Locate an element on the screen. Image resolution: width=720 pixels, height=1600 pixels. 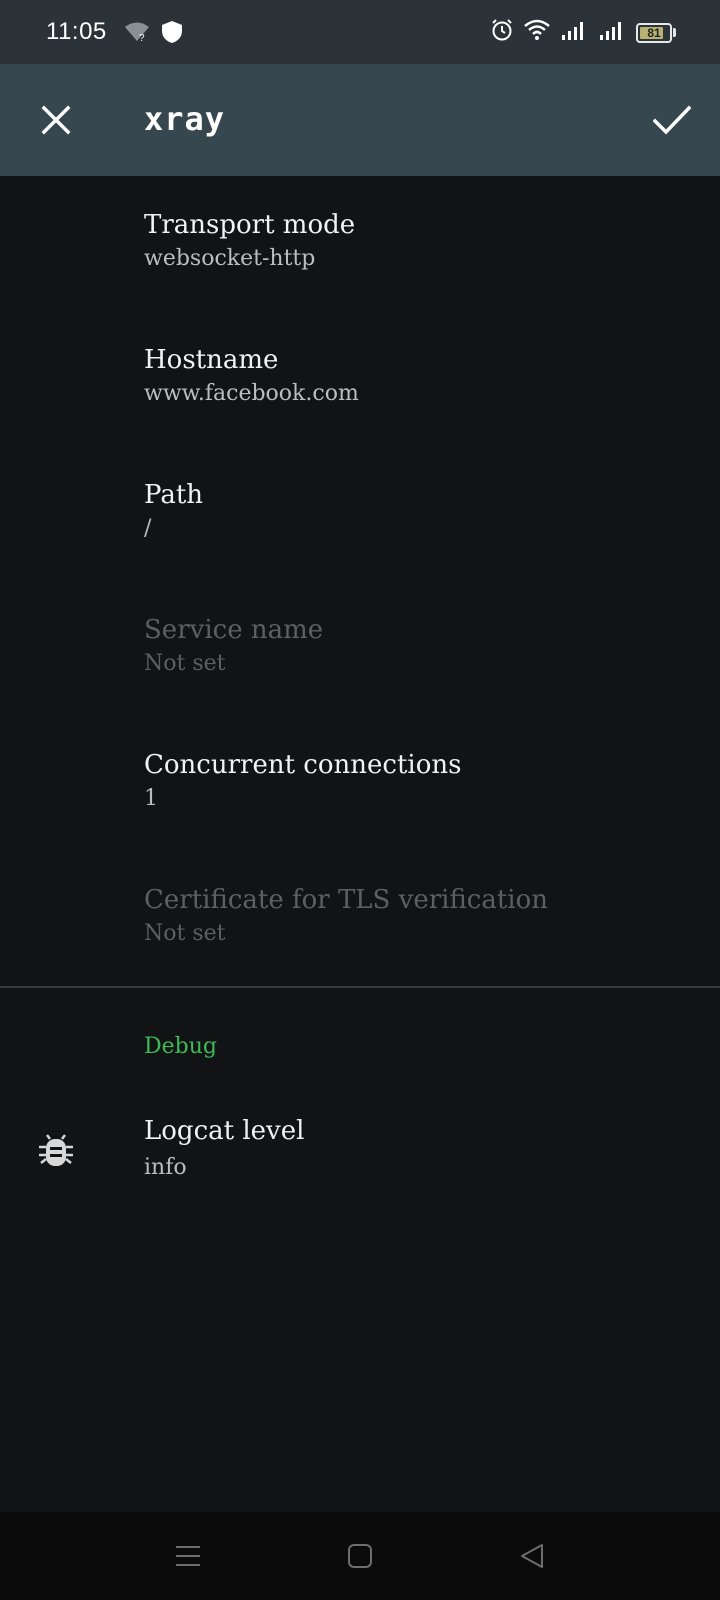
pref-summary: / is located at coordinates (148, 529).